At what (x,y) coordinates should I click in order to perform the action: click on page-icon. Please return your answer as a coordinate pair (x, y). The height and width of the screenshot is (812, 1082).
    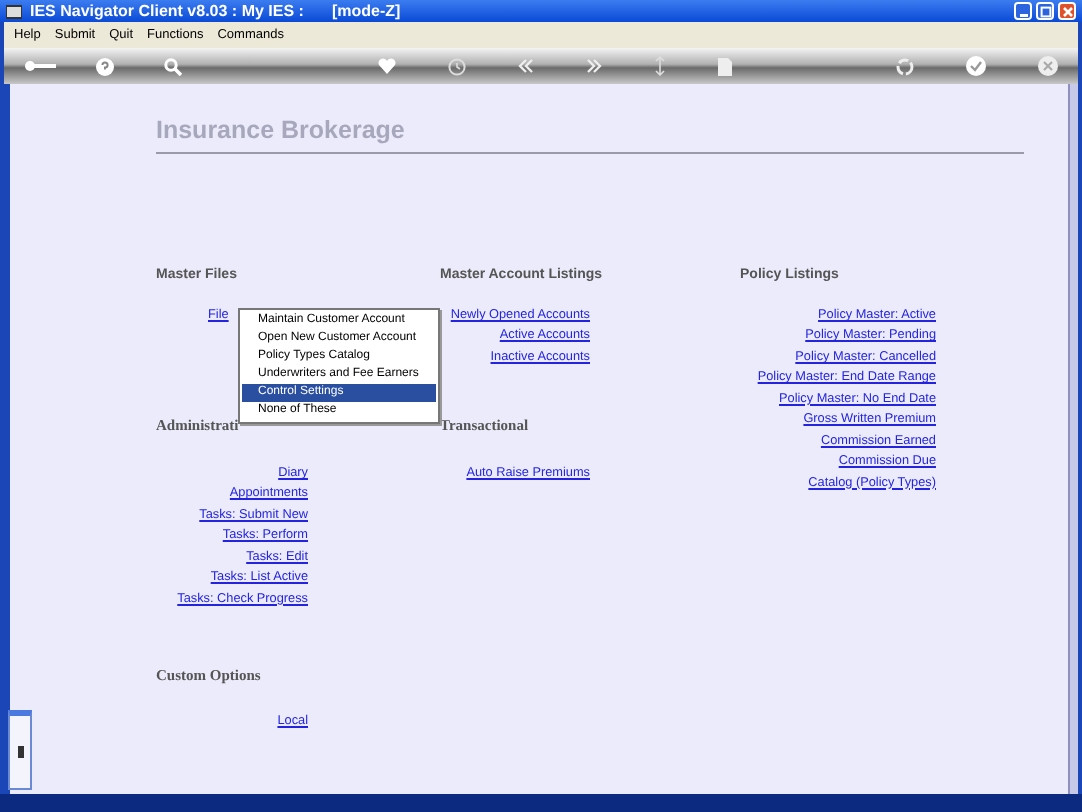
    Looking at the image, I should click on (20, 752).